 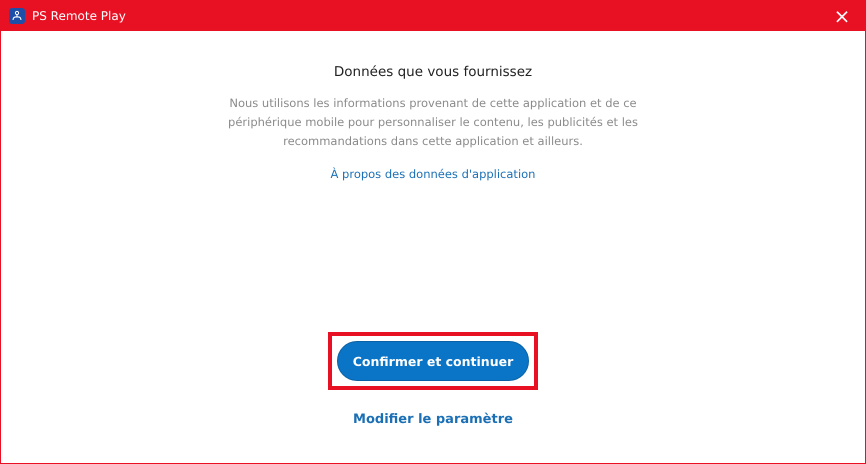 I want to click on modify-setting-link: Modifier le paramètre, so click(x=433, y=419).